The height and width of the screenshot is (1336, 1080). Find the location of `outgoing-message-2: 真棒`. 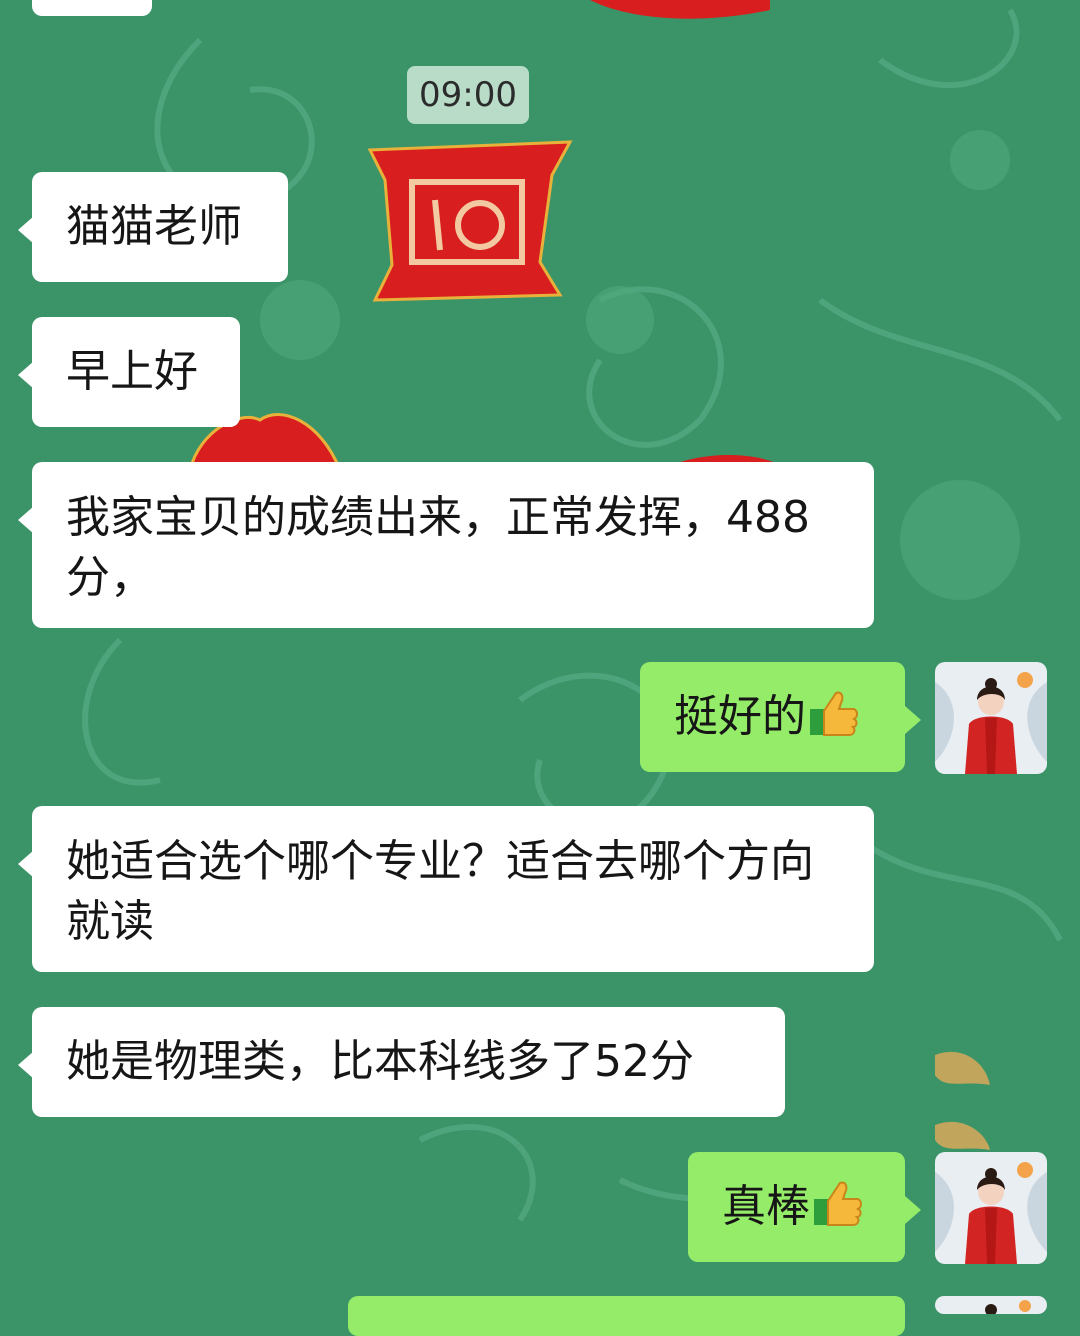

outgoing-message-2: 真棒 is located at coordinates (804, 1207).